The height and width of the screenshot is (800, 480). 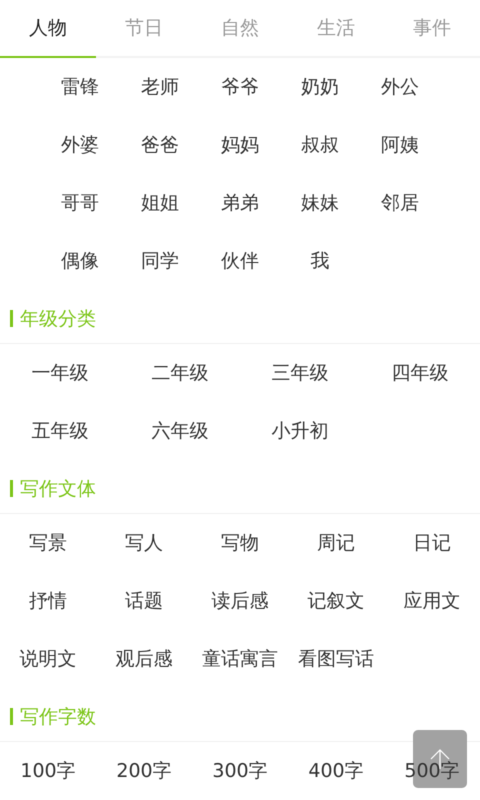 I want to click on topic-item: 抒情, so click(x=48, y=601).